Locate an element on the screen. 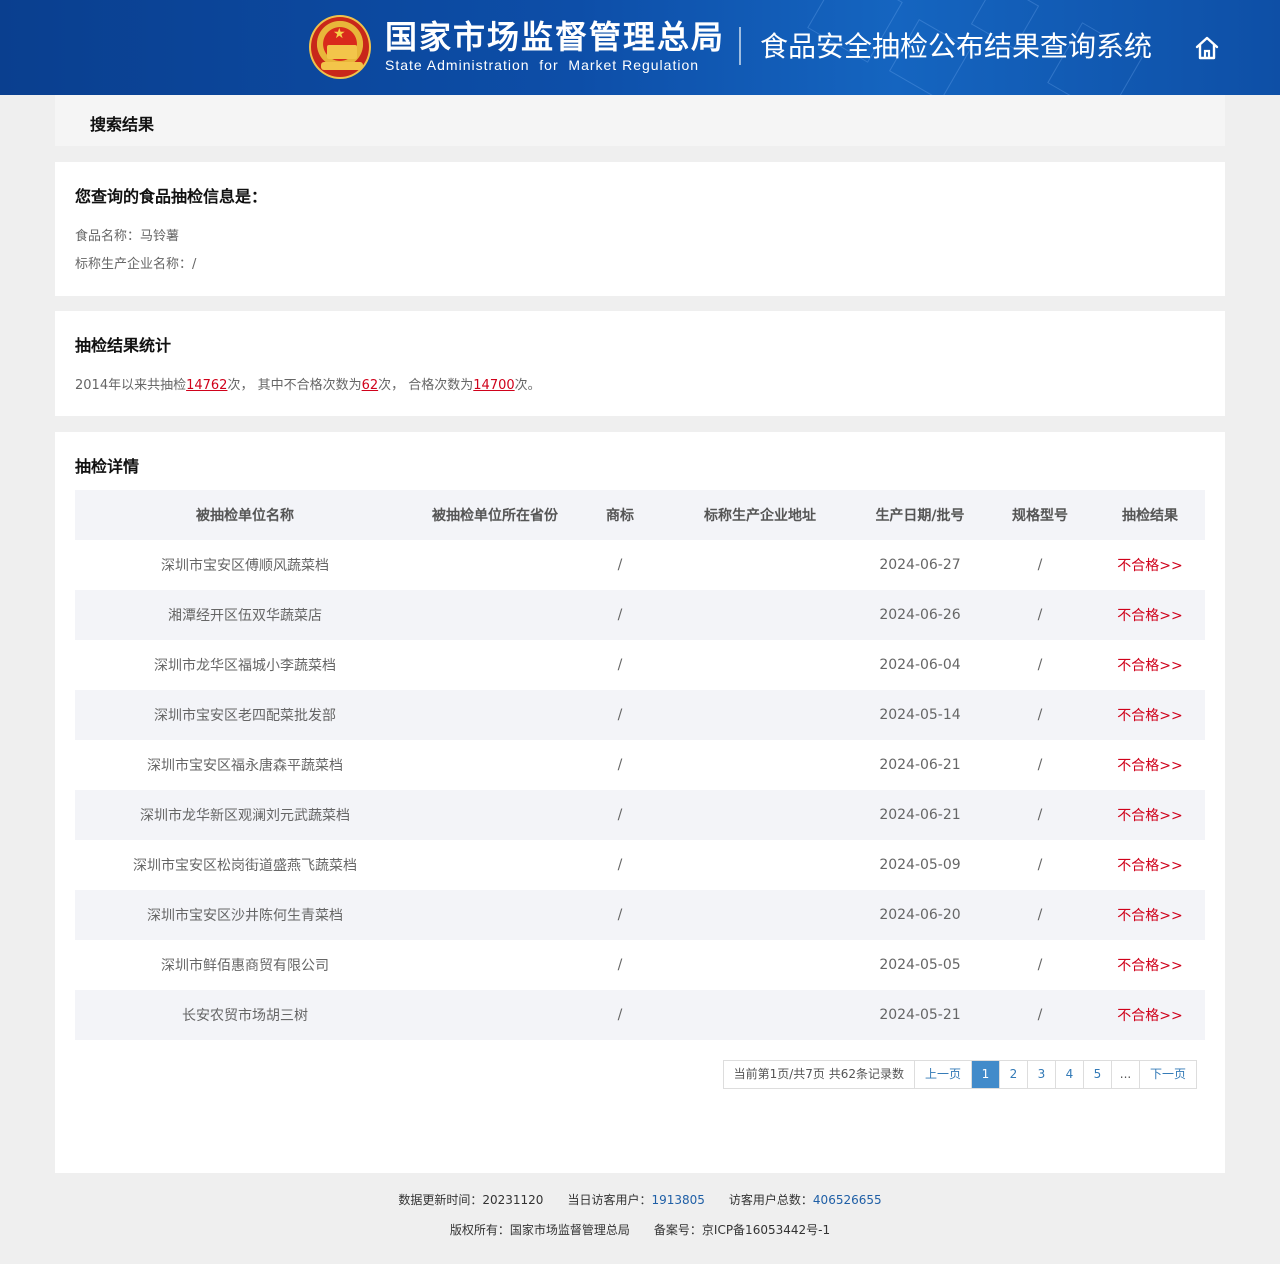  table-row: 深圳市龙华区福城小李蔬菜档 / 2024-06-04 / 不合格>> is located at coordinates (640, 665).